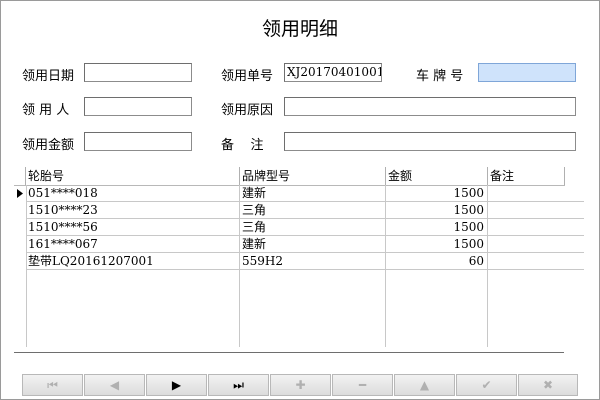  I want to click on last-record-button: ⏭, so click(238, 385).